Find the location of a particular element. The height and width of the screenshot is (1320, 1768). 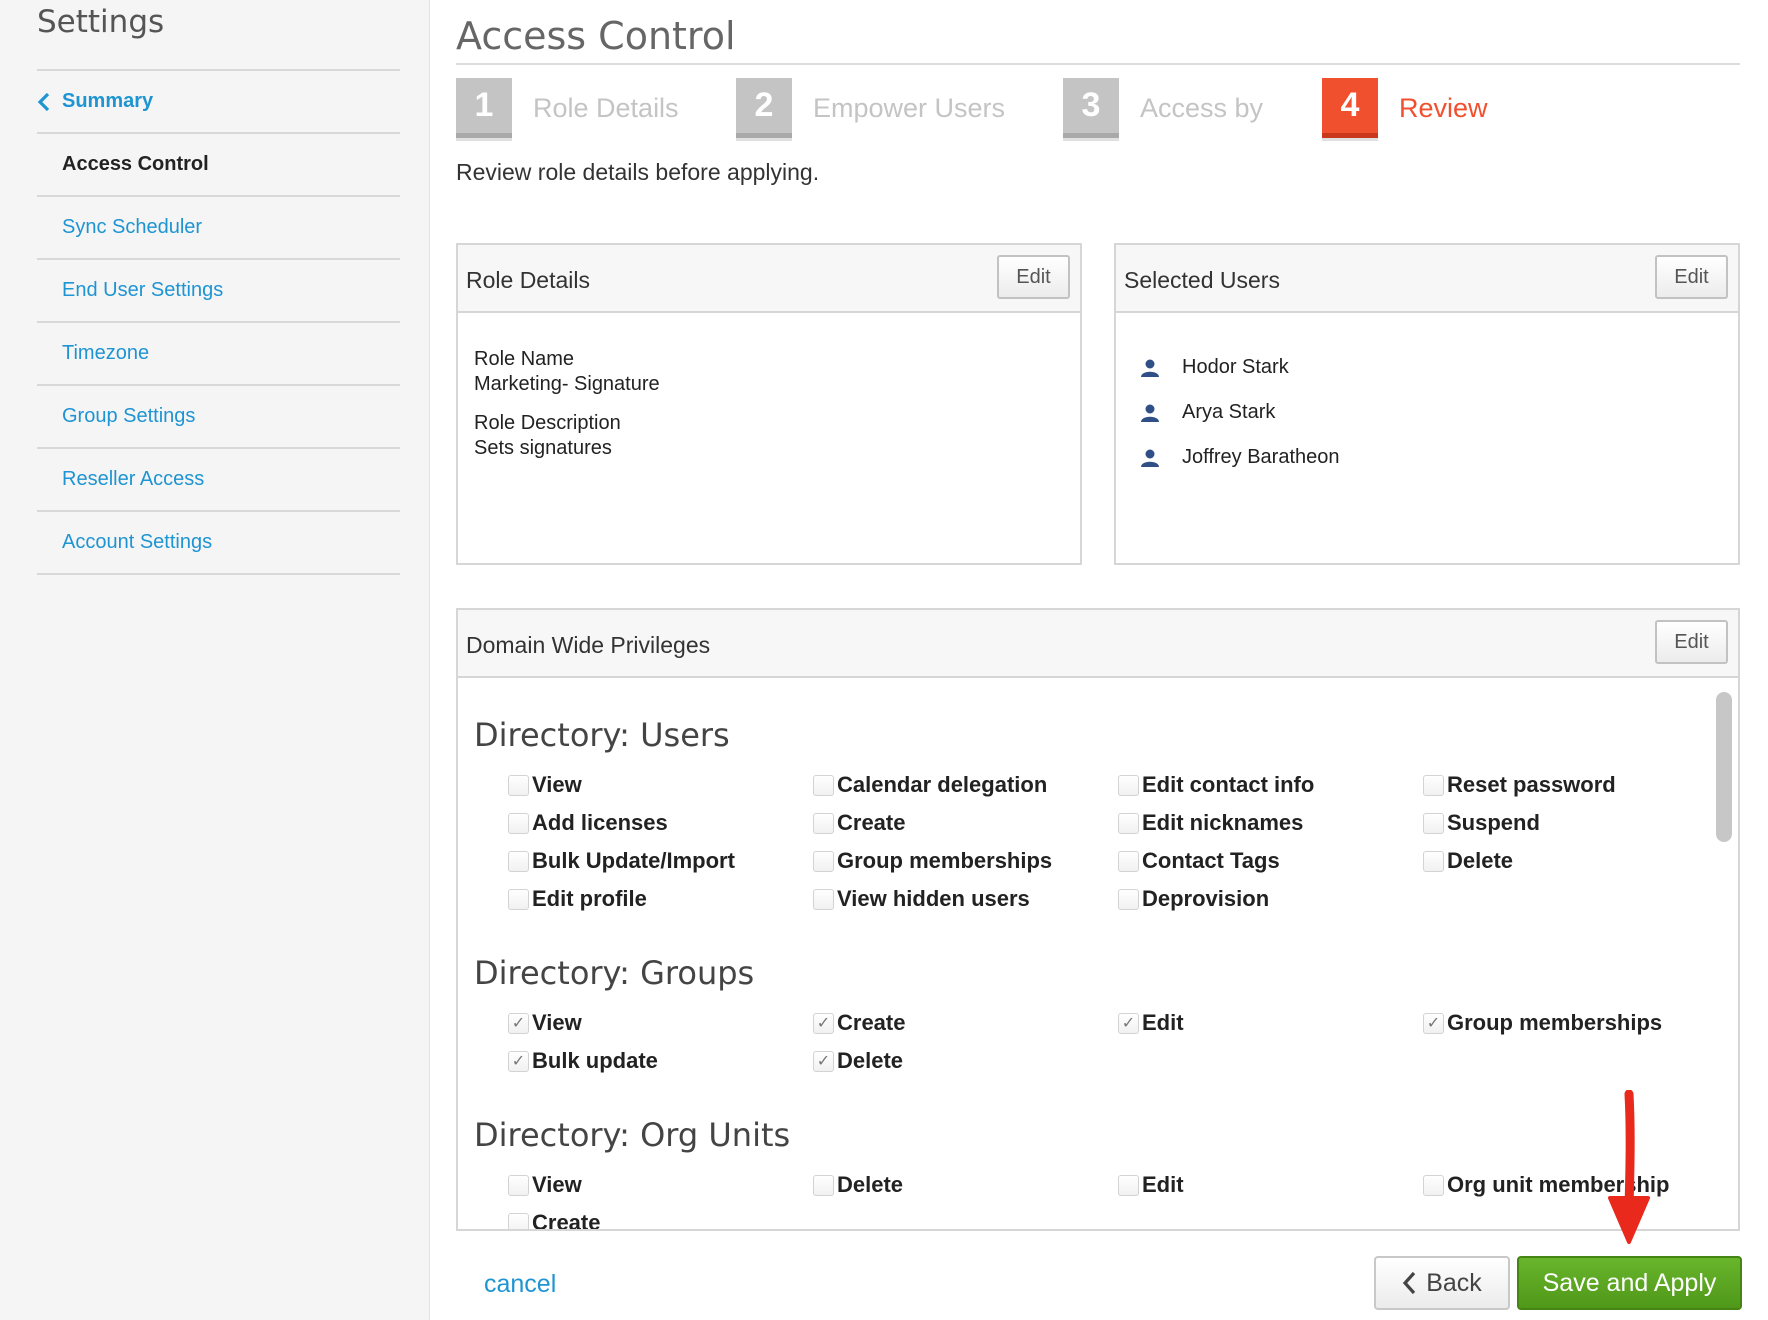

step-number: 2 is located at coordinates (764, 108).